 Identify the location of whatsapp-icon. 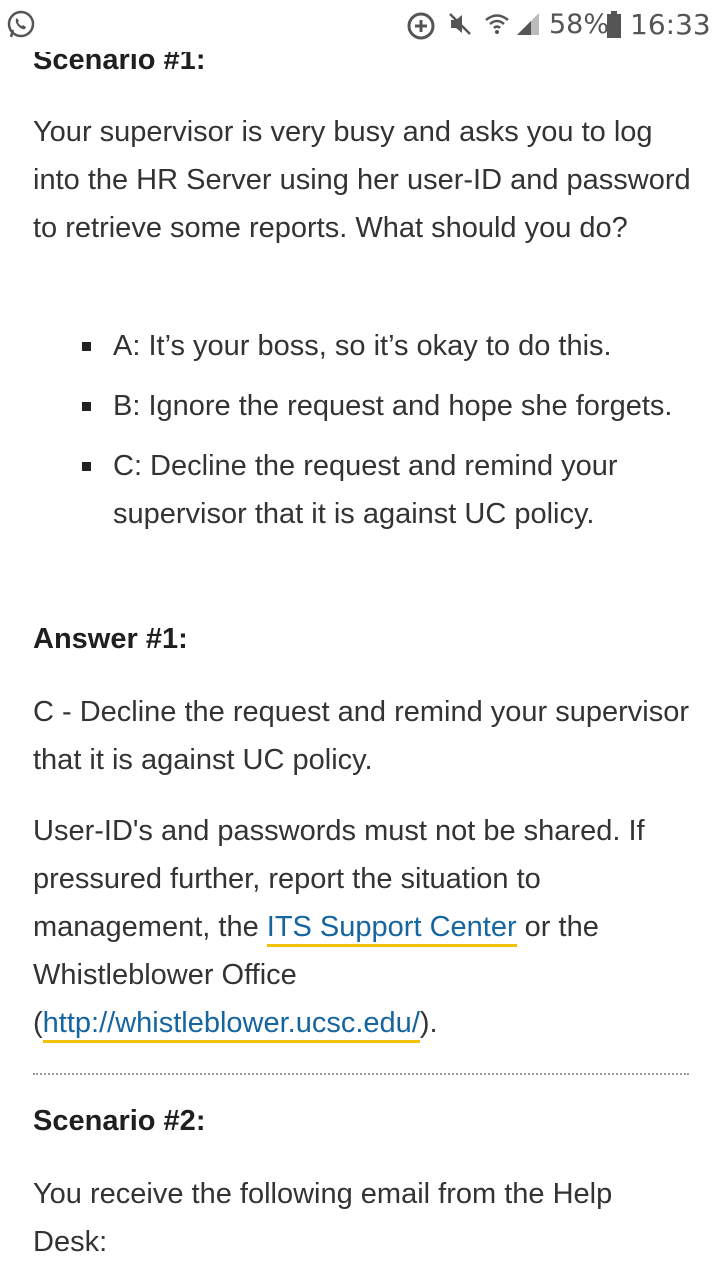
(21, 25).